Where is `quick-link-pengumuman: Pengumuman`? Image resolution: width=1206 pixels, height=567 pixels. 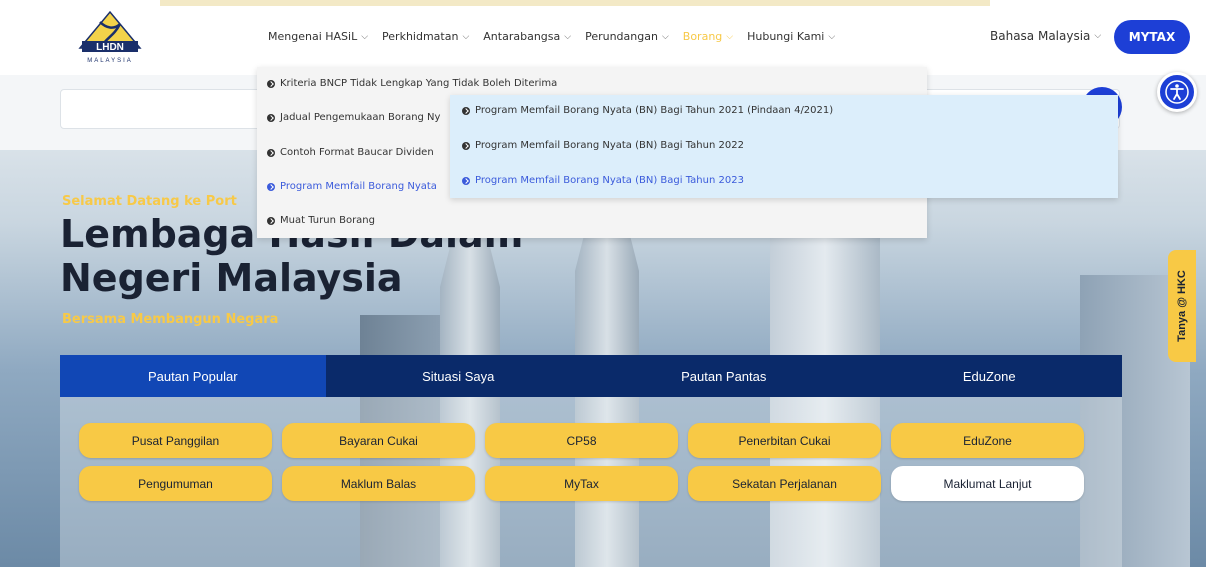 quick-link-pengumuman: Pengumuman is located at coordinates (175, 483).